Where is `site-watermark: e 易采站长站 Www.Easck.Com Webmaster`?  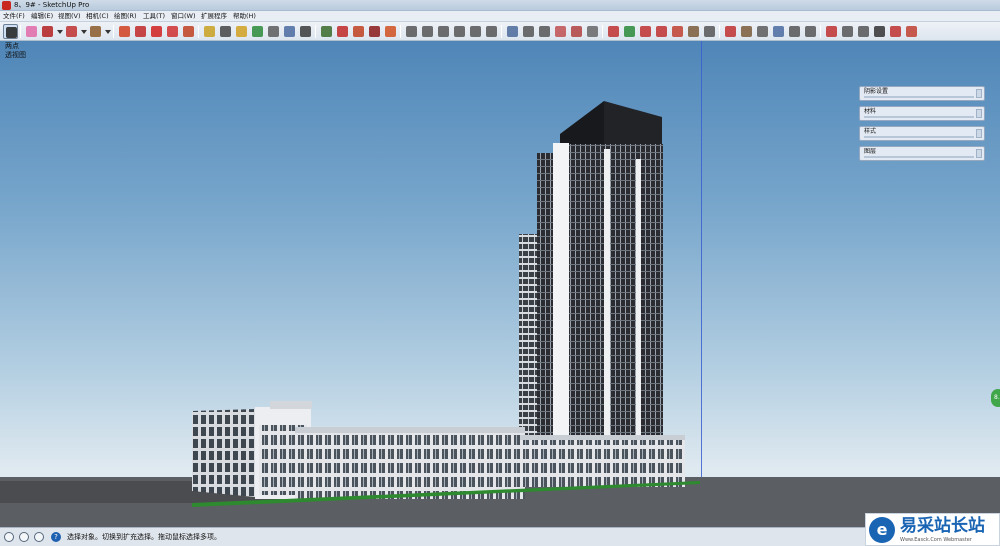
site-watermark: e 易采站长站 Www.Easck.Com Webmaster is located at coordinates (932, 529).